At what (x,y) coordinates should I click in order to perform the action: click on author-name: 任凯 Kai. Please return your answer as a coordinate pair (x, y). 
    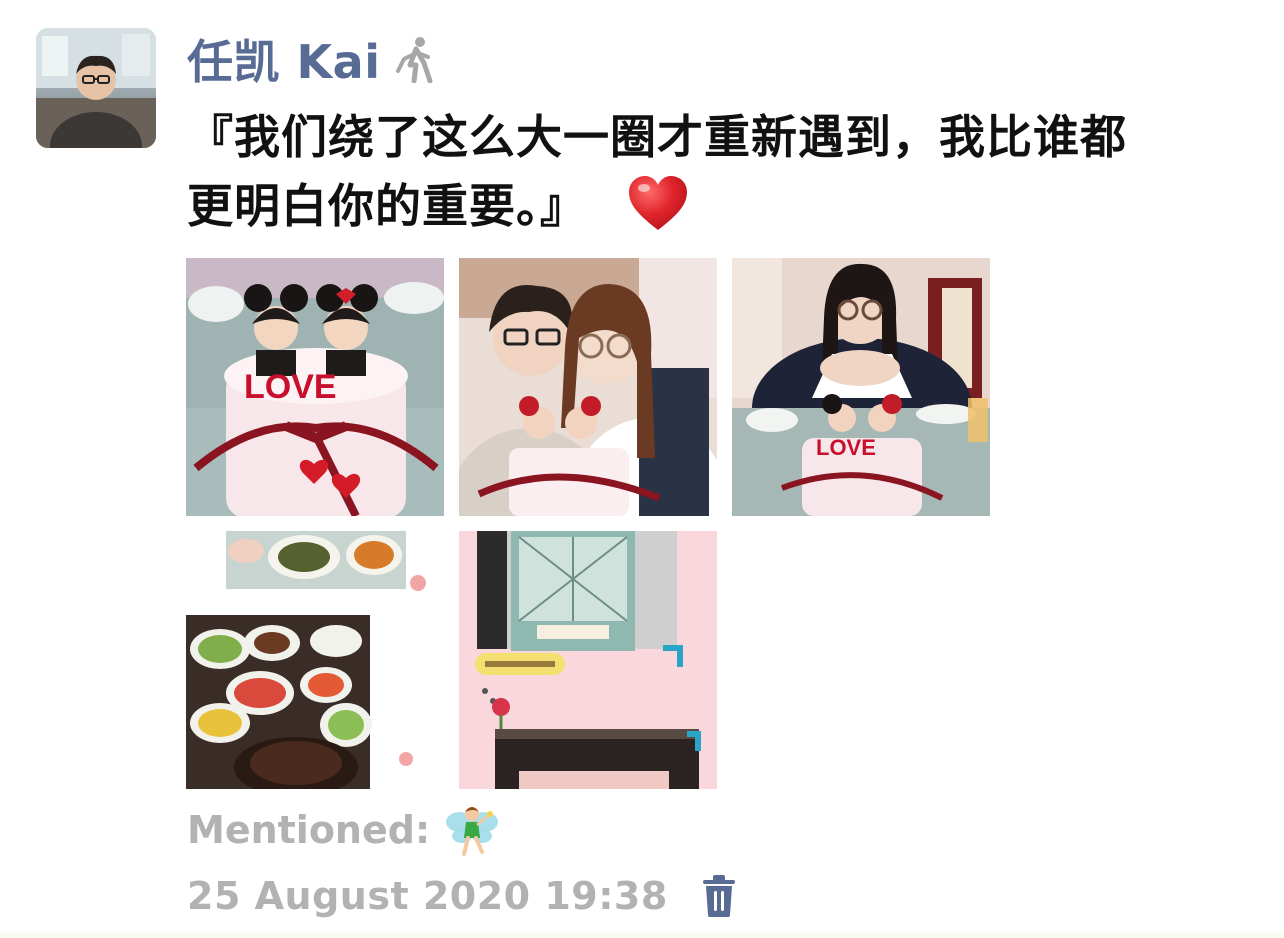
    Looking at the image, I should click on (283, 59).